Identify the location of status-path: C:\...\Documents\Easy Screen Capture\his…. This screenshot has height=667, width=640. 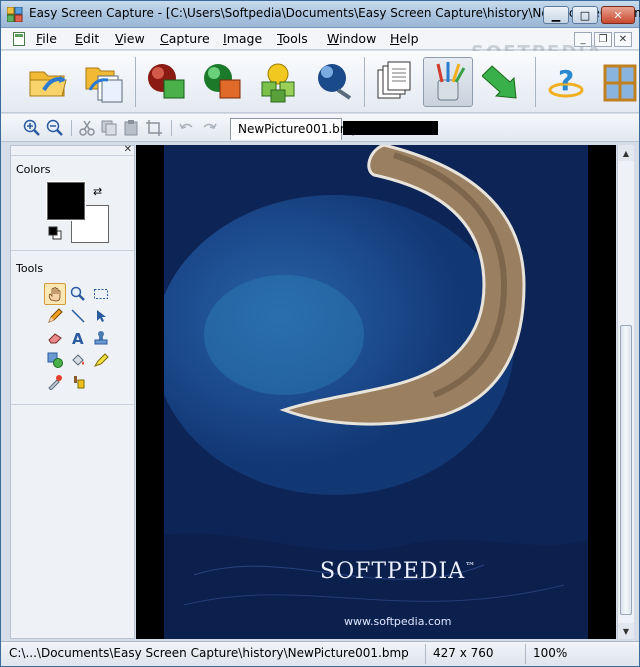
(209, 653).